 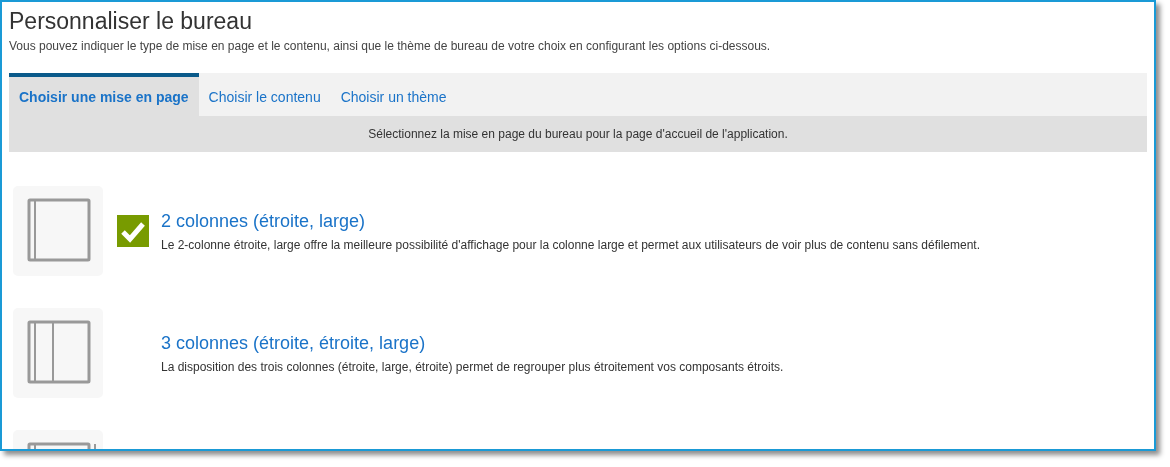 What do you see at coordinates (133, 231) in the screenshot?
I see `checkbox-checked-icon` at bounding box center [133, 231].